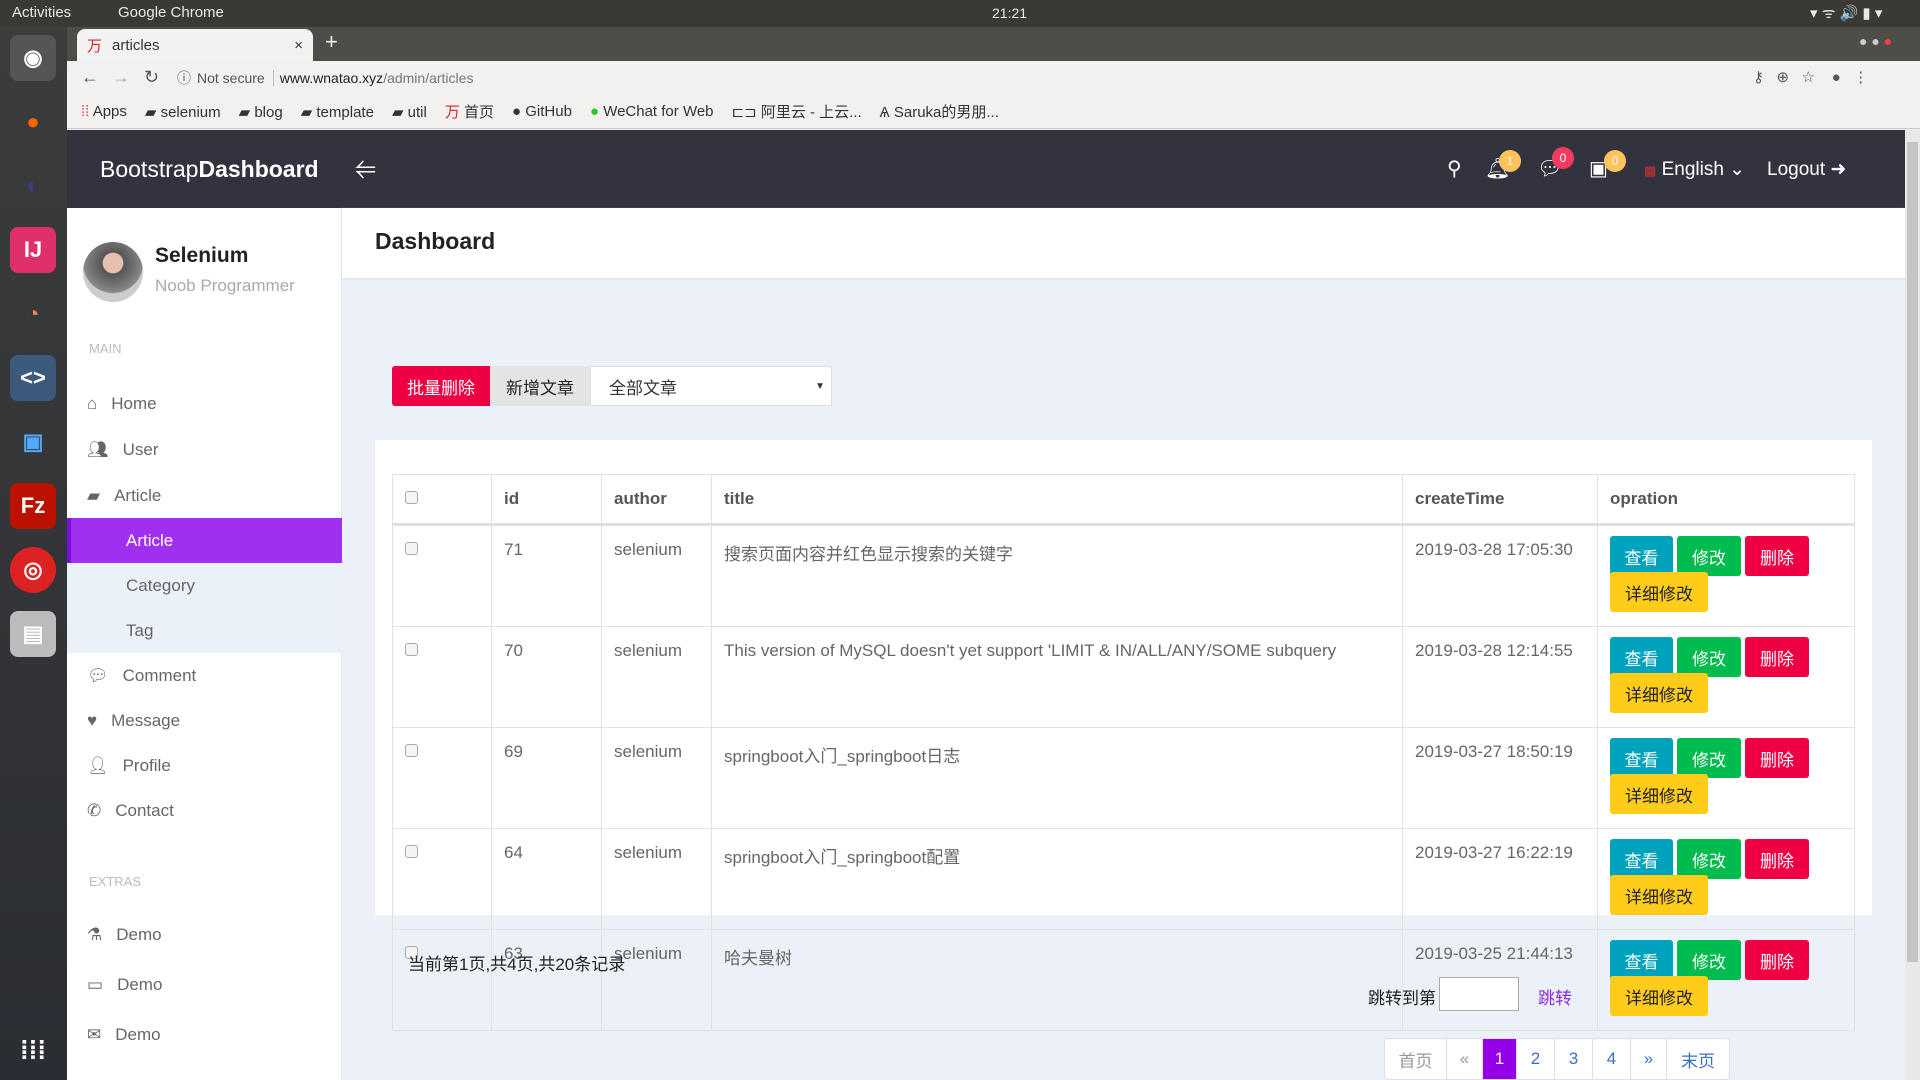 Image resolution: width=1920 pixels, height=1080 pixels. Describe the element at coordinates (1806, 169) in the screenshot. I see `logout-link: Logout ➜` at that location.